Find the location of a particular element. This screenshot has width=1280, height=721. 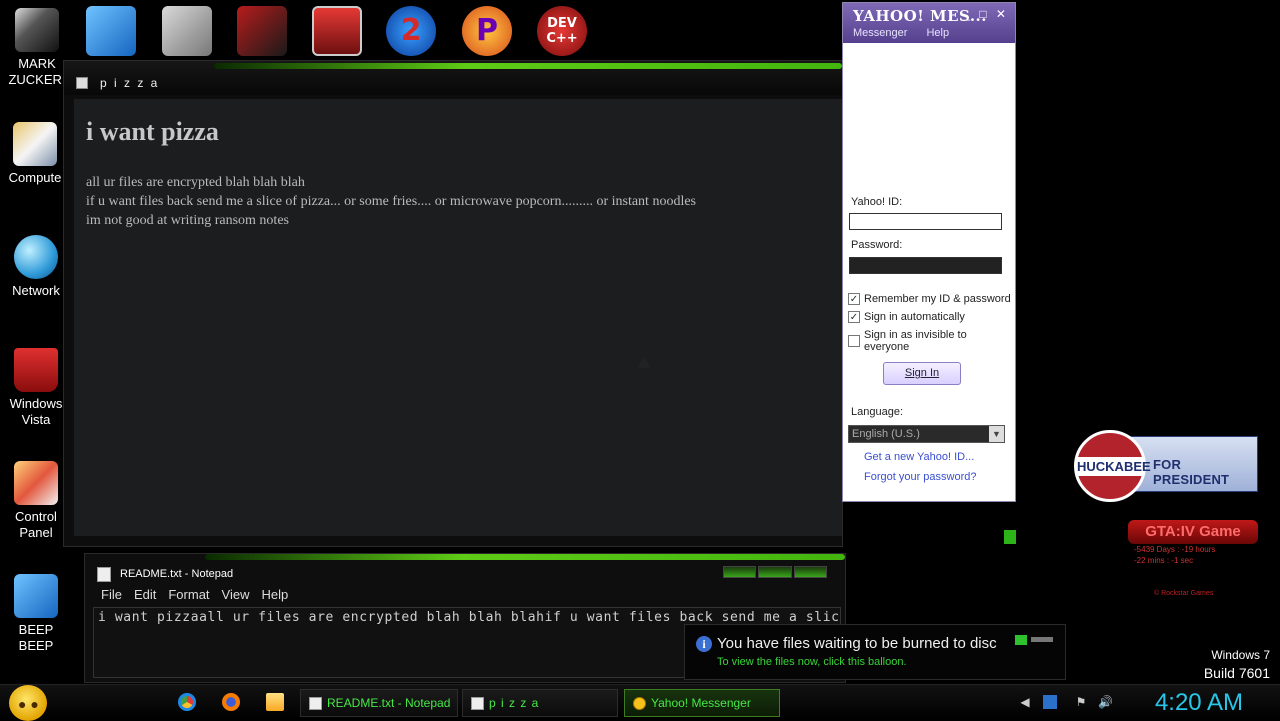

windows-build-watermark: Windows 7 Build 7601 is located at coordinates (1237, 664).